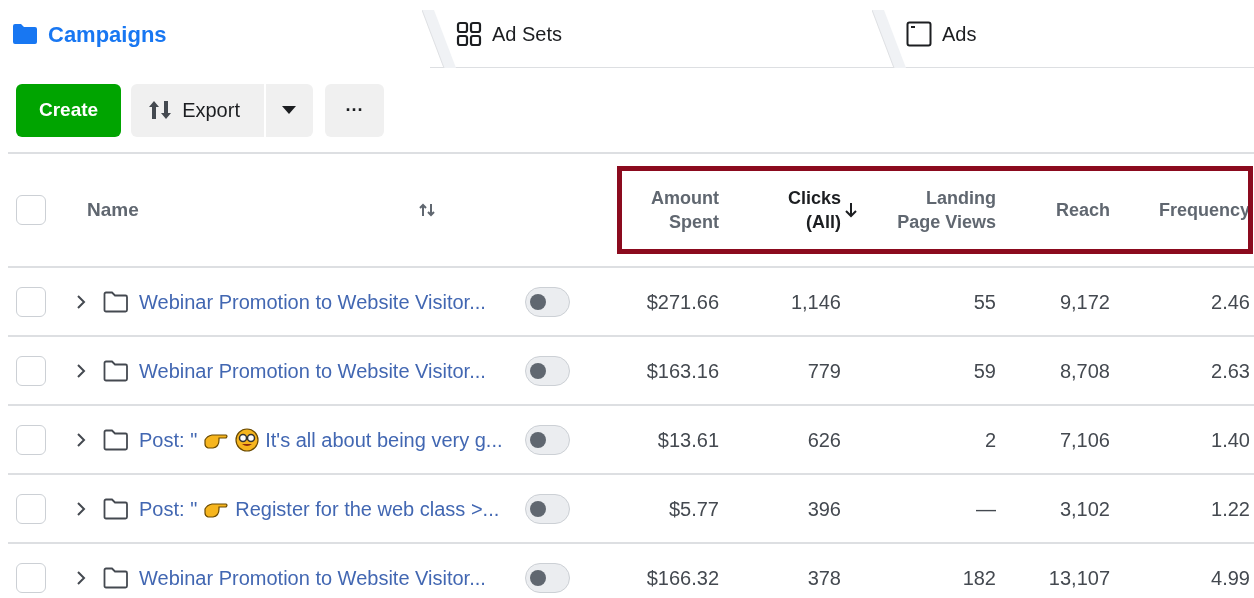 The width and height of the screenshot is (1254, 598). What do you see at coordinates (1230, 371) in the screenshot?
I see `table-cell-text: 2.63` at bounding box center [1230, 371].